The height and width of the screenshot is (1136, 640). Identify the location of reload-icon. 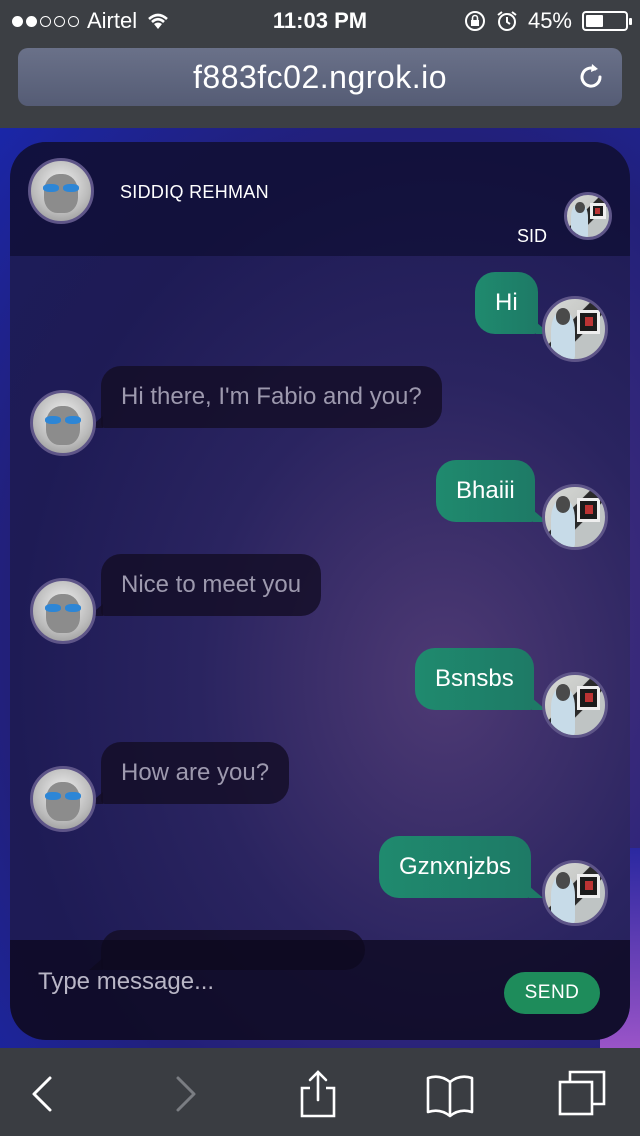
(591, 77).